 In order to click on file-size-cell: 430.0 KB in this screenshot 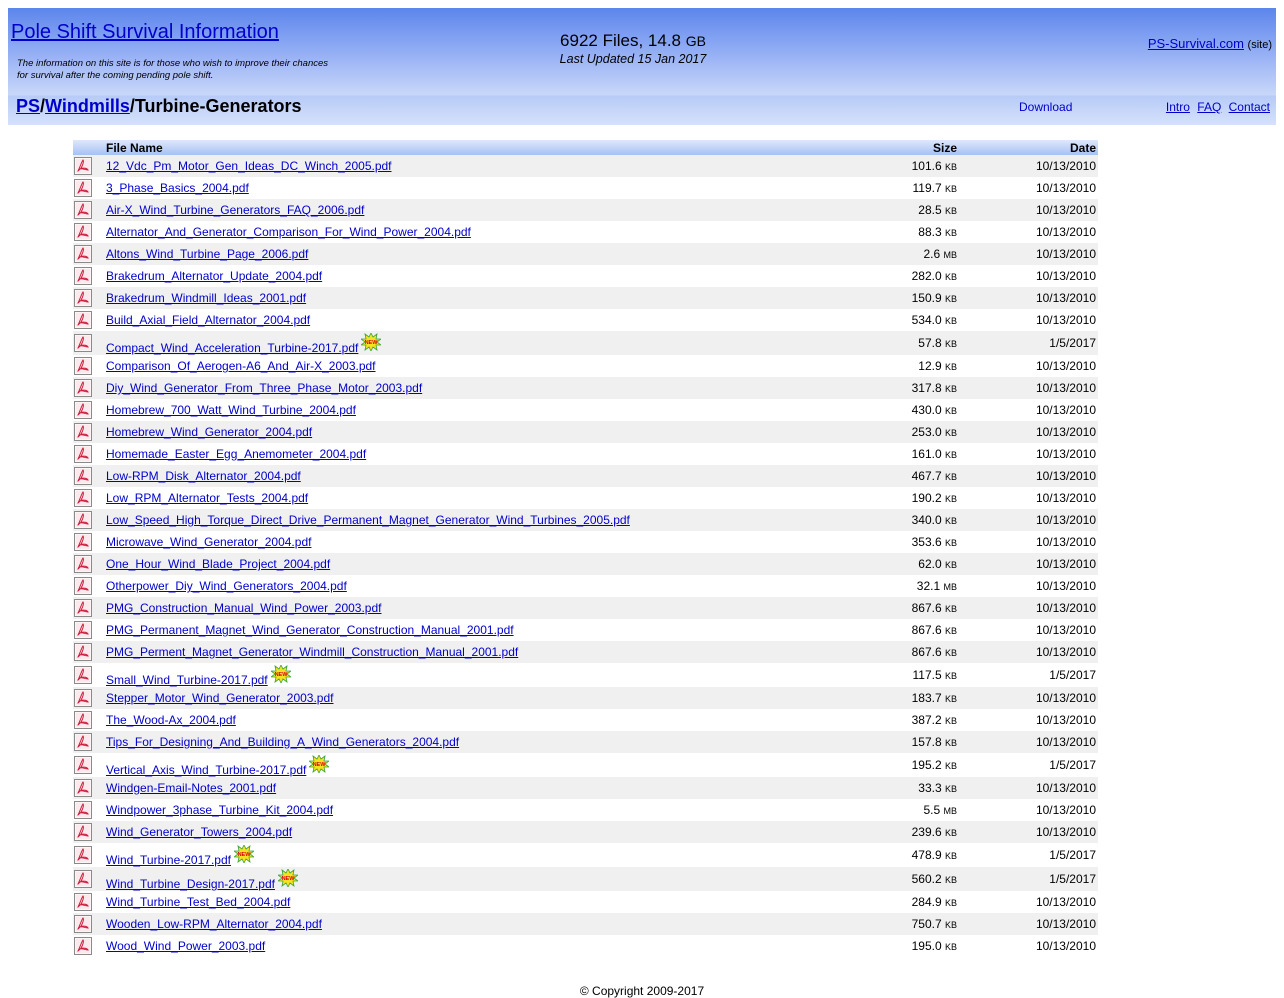, I will do `click(897, 410)`.